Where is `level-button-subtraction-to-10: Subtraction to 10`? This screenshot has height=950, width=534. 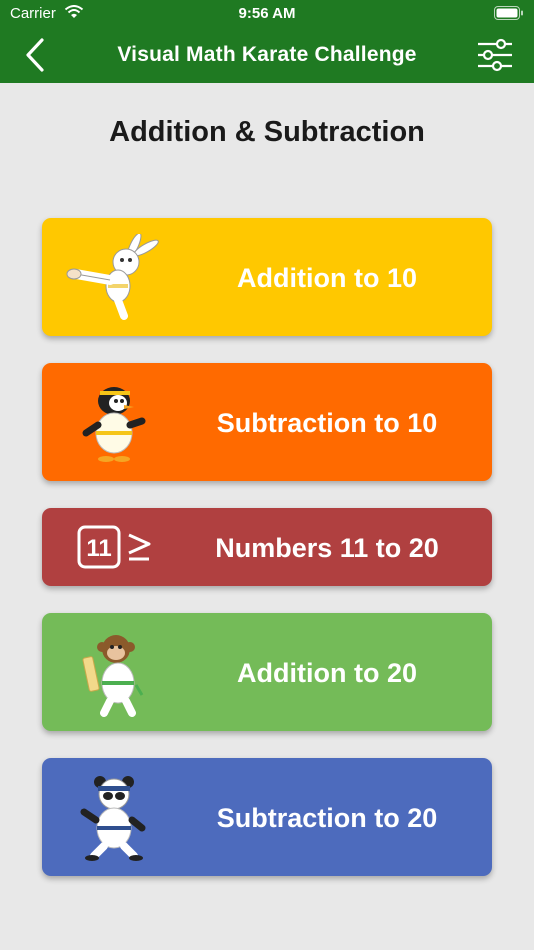 level-button-subtraction-to-10: Subtraction to 10 is located at coordinates (267, 422).